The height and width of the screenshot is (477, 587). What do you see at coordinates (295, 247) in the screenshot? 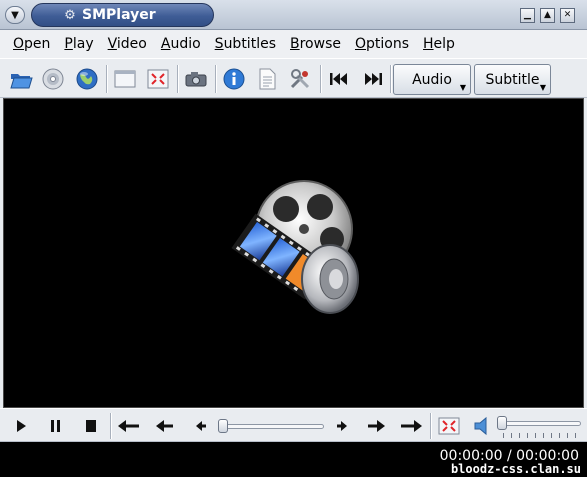
I see `smplayer-logo` at bounding box center [295, 247].